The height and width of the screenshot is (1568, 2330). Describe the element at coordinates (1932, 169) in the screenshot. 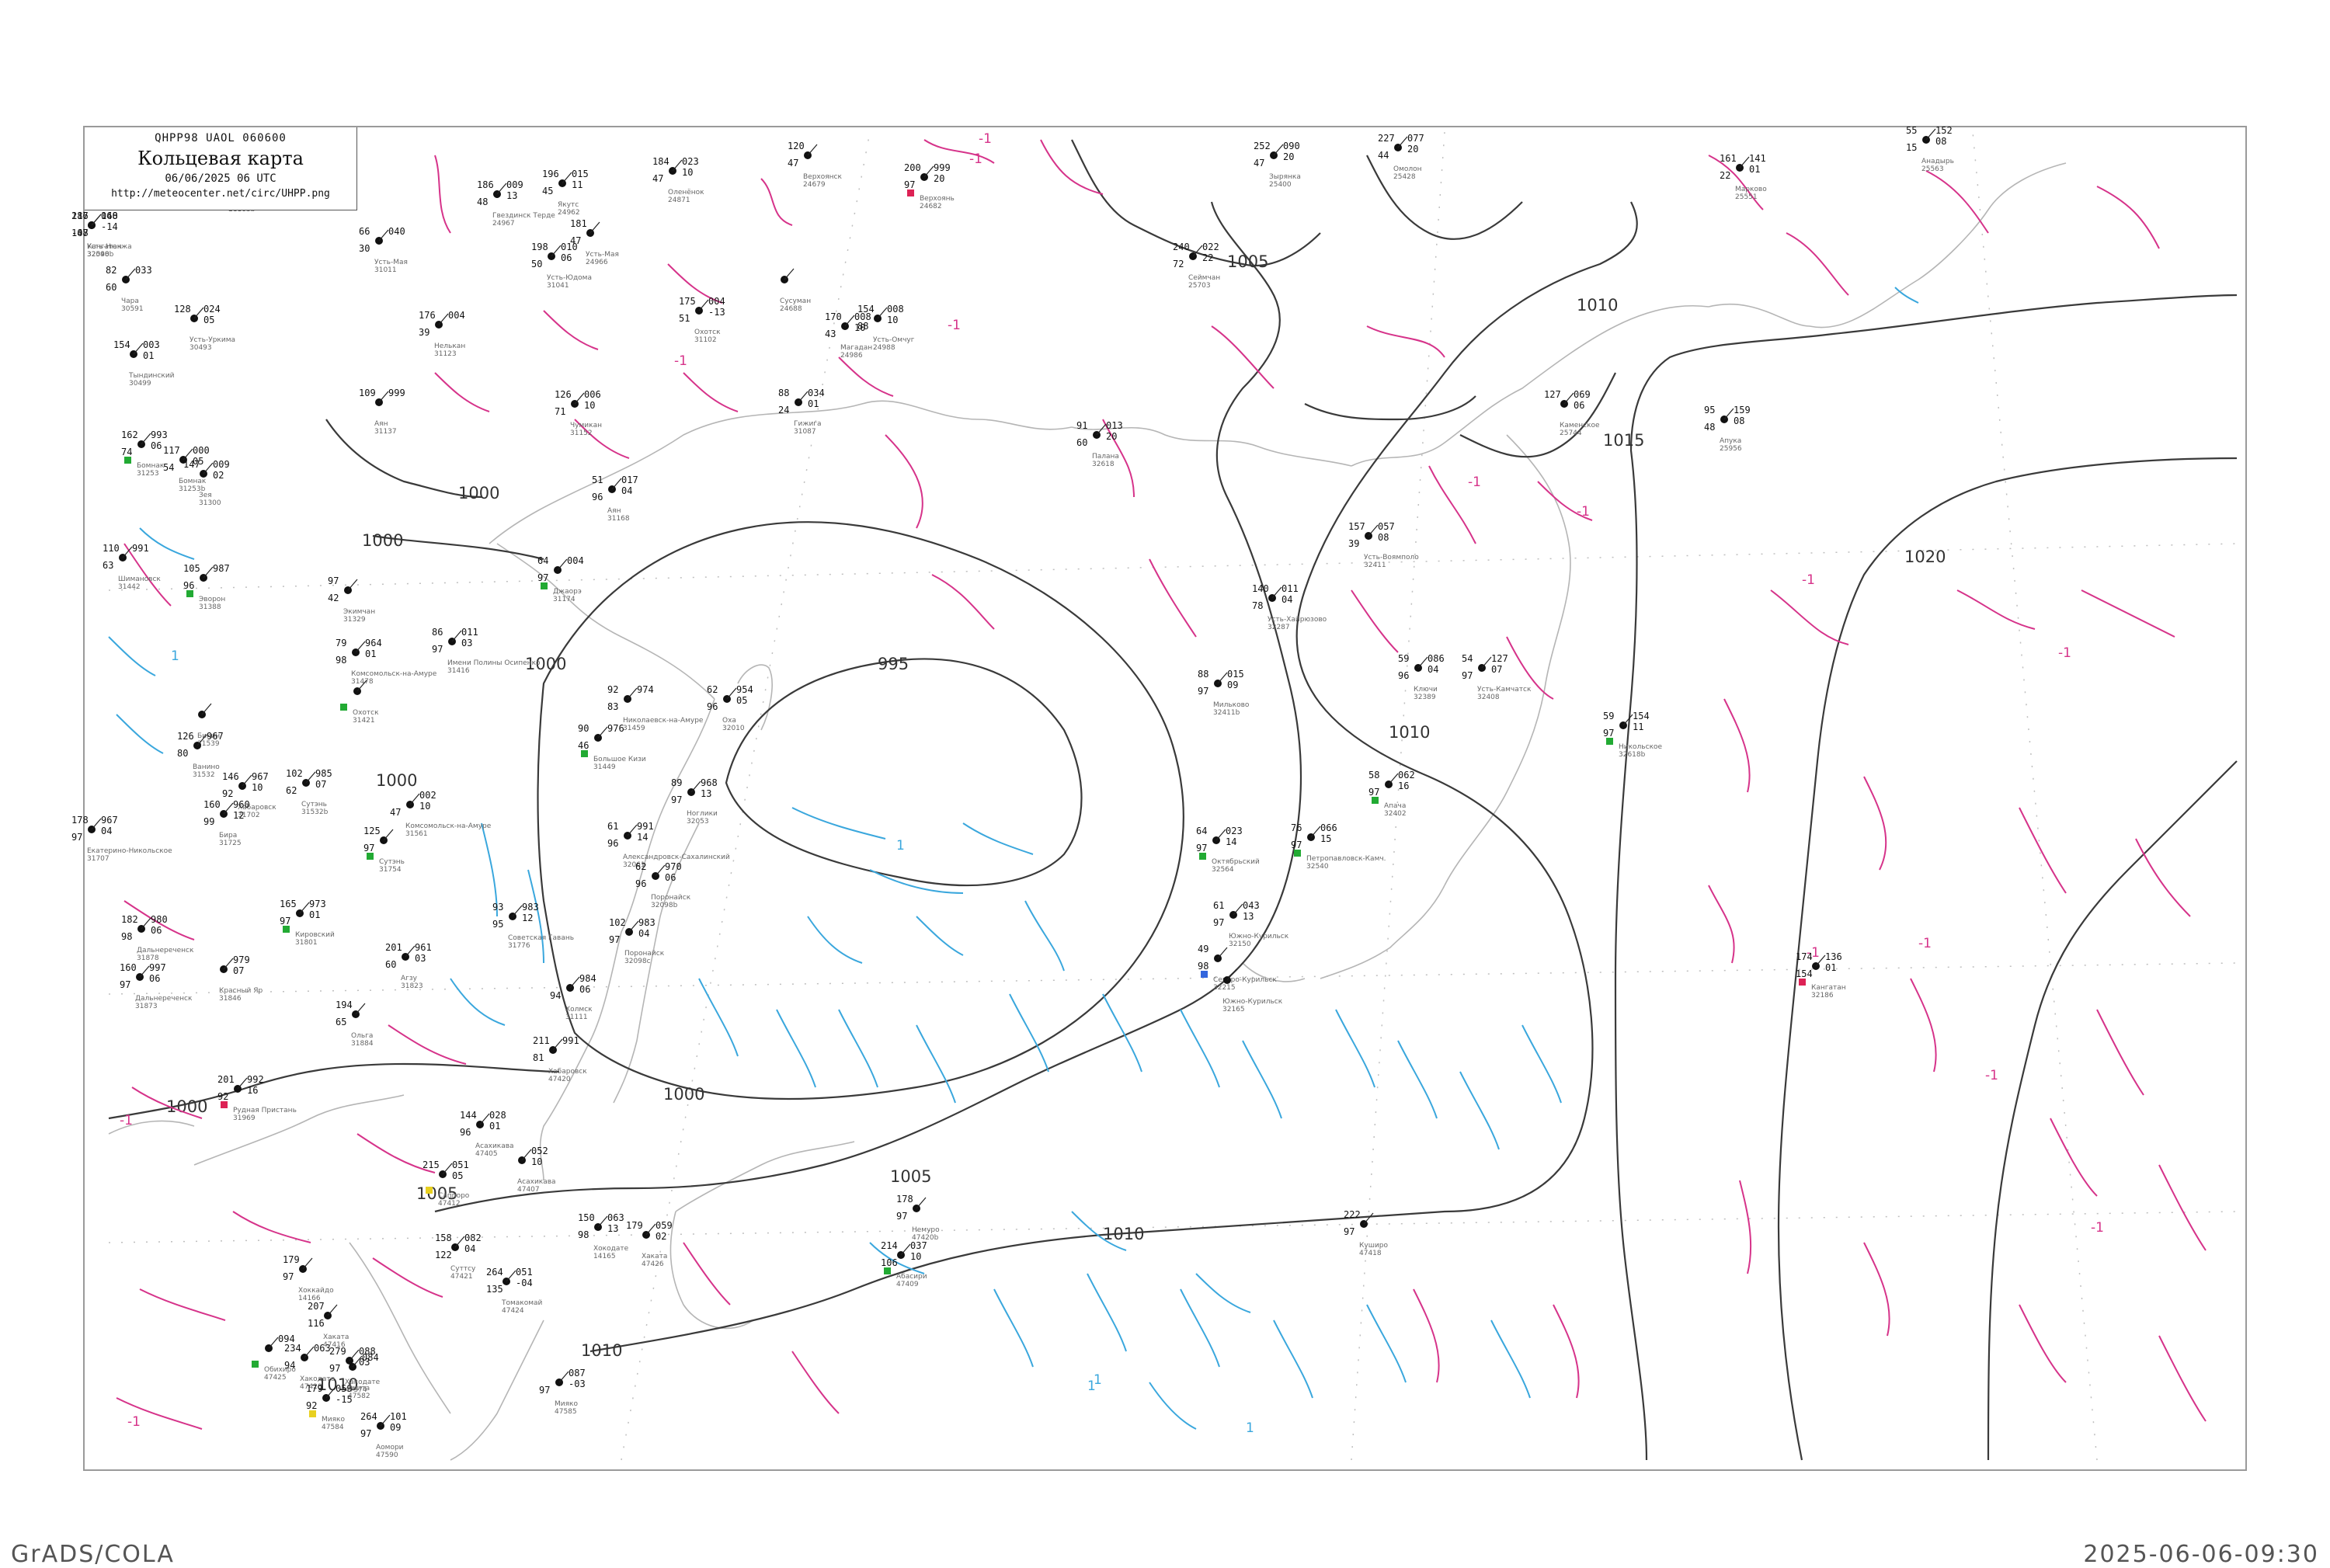

I see `station-index: 25563` at that location.